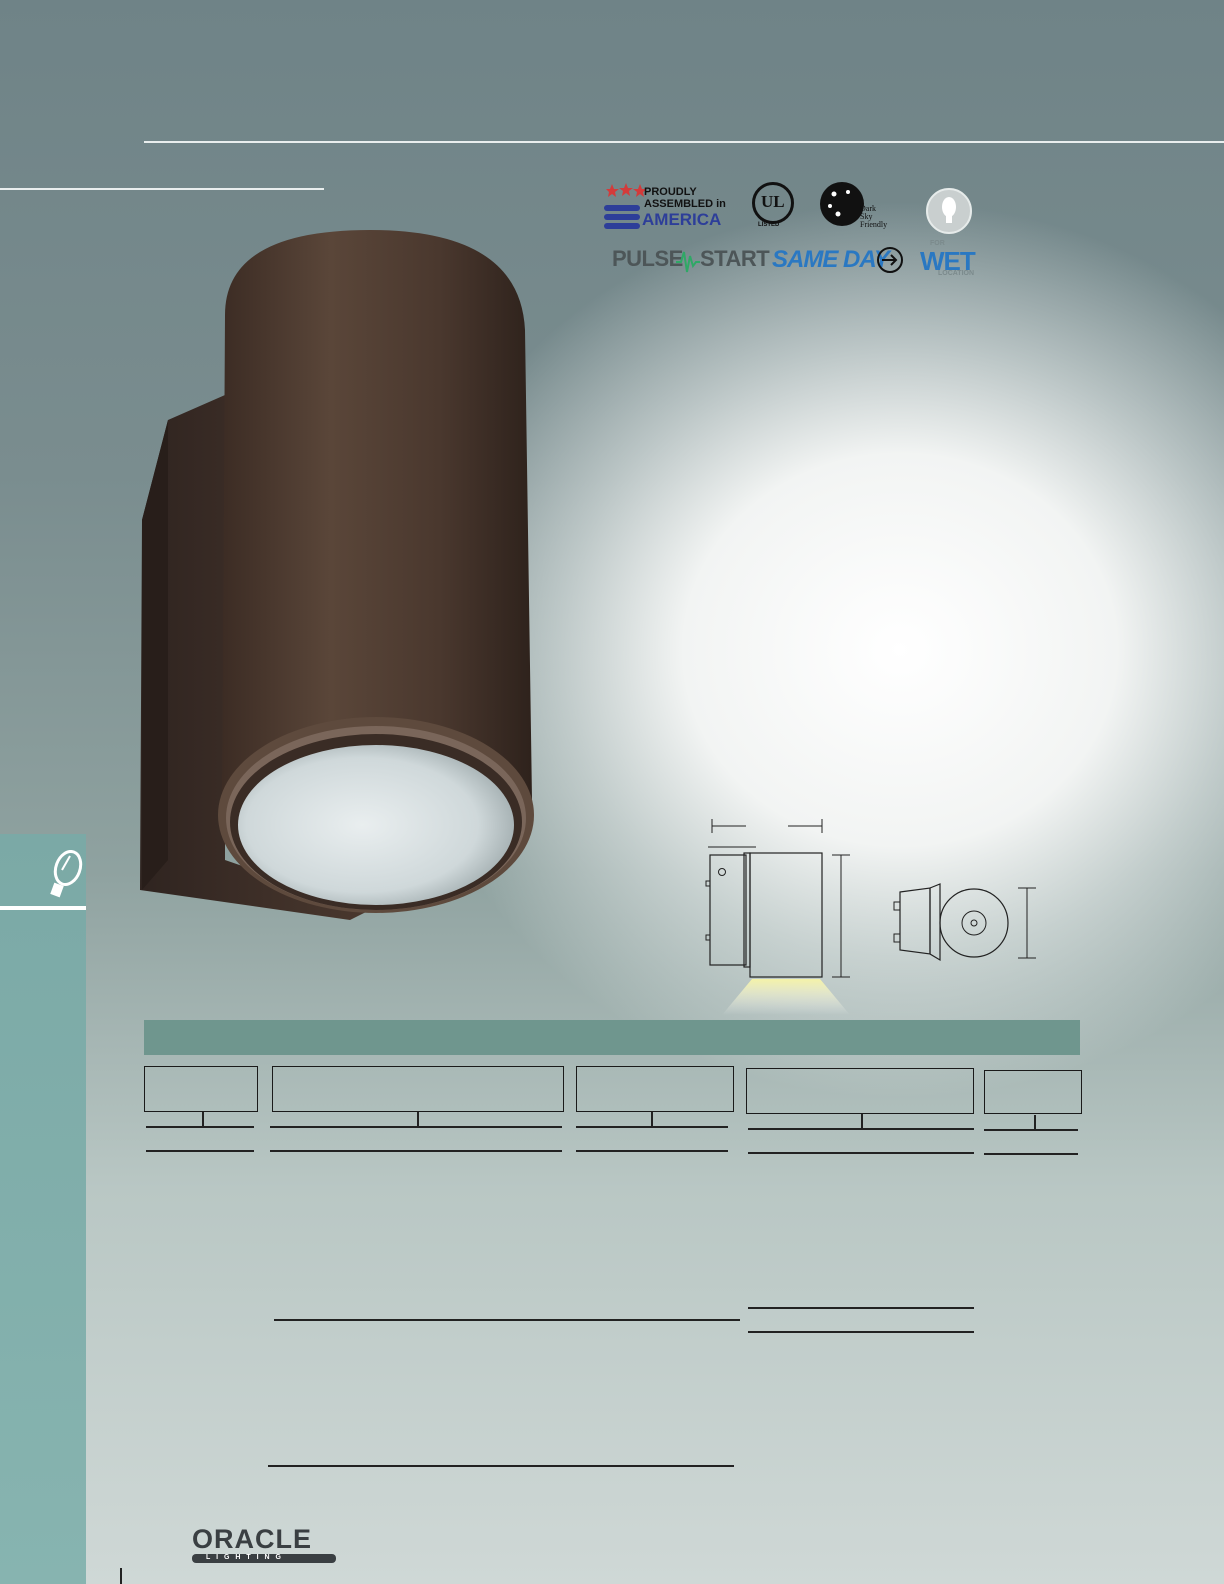 This screenshot has height=1584, width=1224. I want to click on ul-mark: UL, so click(773, 201).